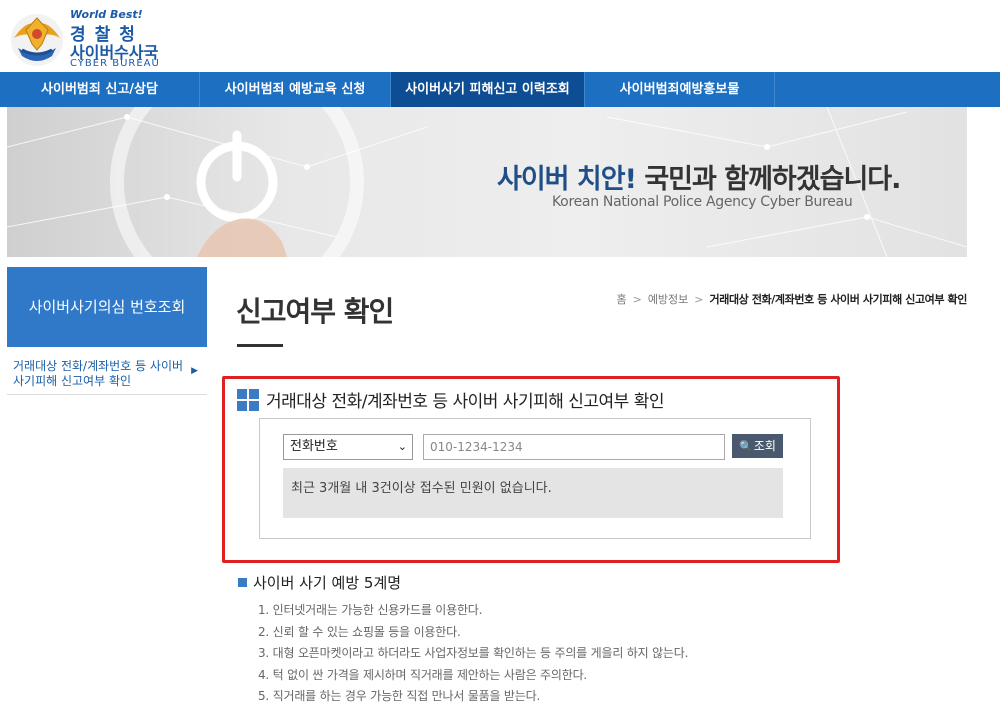 The height and width of the screenshot is (702, 1000). I want to click on logo-english-name: CYBER BUREAU, so click(115, 63).